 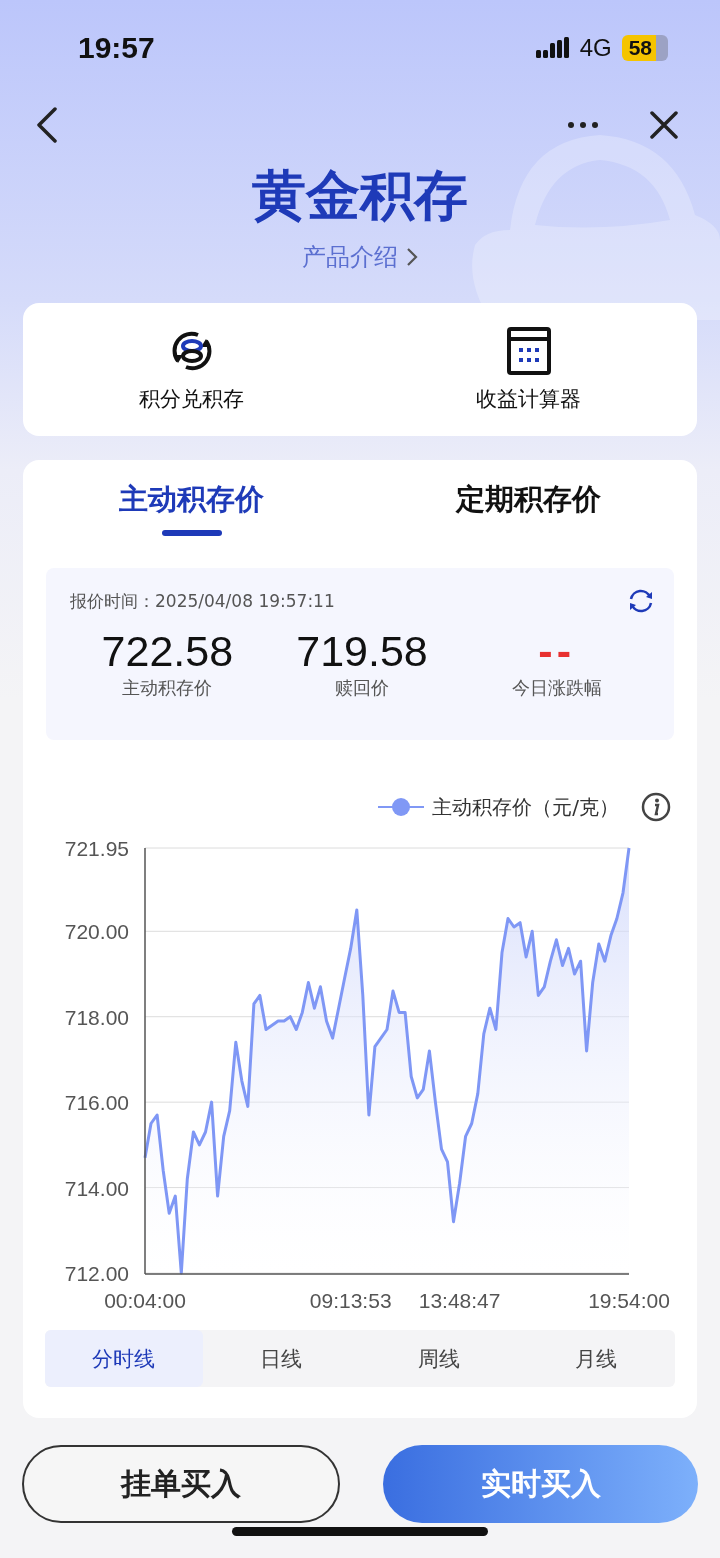 What do you see at coordinates (528, 350) in the screenshot?
I see `calculator-icon` at bounding box center [528, 350].